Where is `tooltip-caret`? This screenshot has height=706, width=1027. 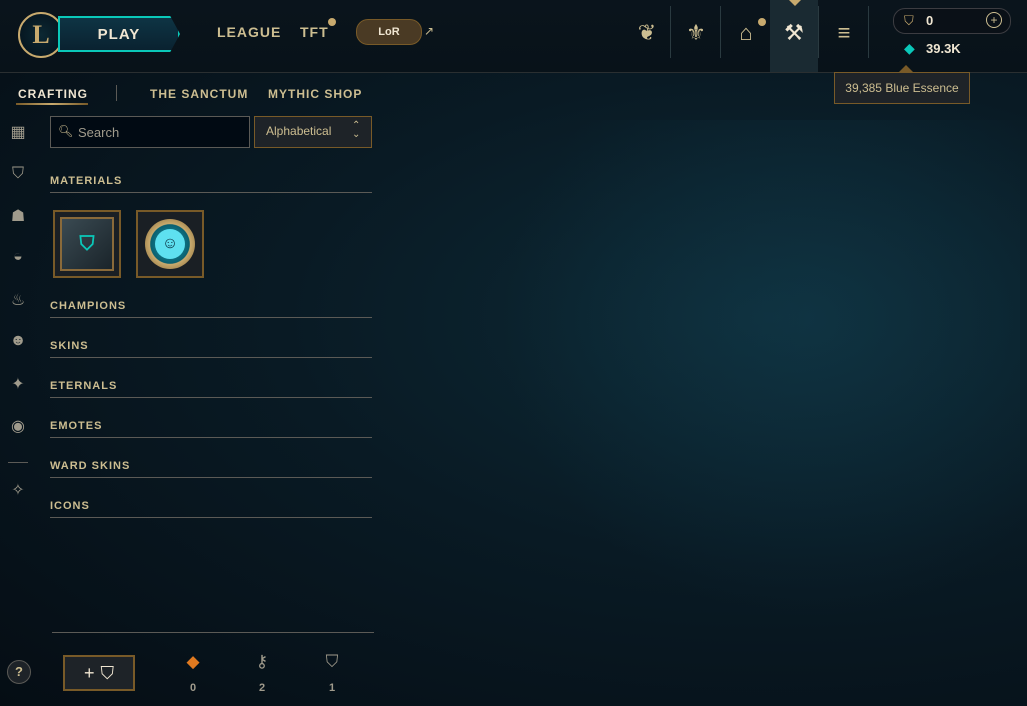 tooltip-caret is located at coordinates (906, 68).